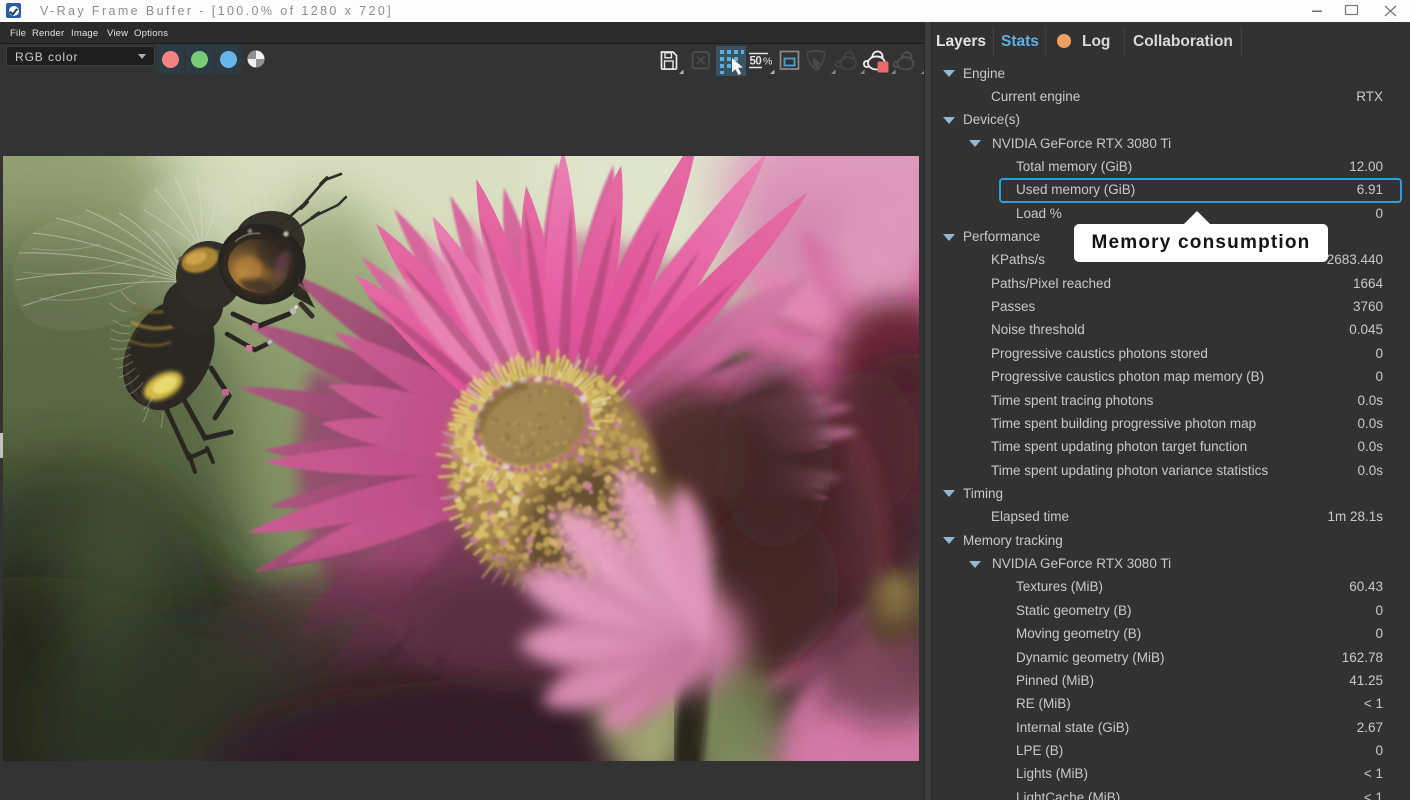 The height and width of the screenshot is (800, 1410). I want to click on svg-text: 50, so click(756, 62).